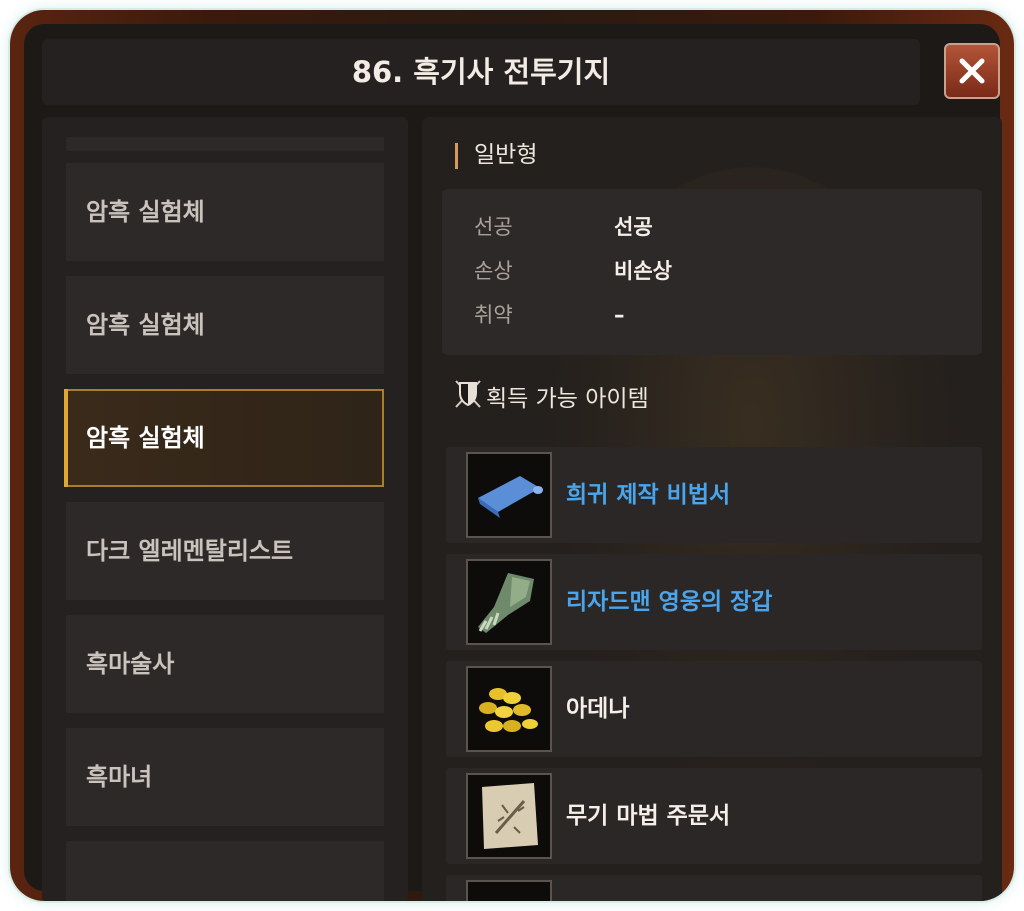  Describe the element at coordinates (509, 495) in the screenshot. I see `scroll-blueprint-icon` at that location.